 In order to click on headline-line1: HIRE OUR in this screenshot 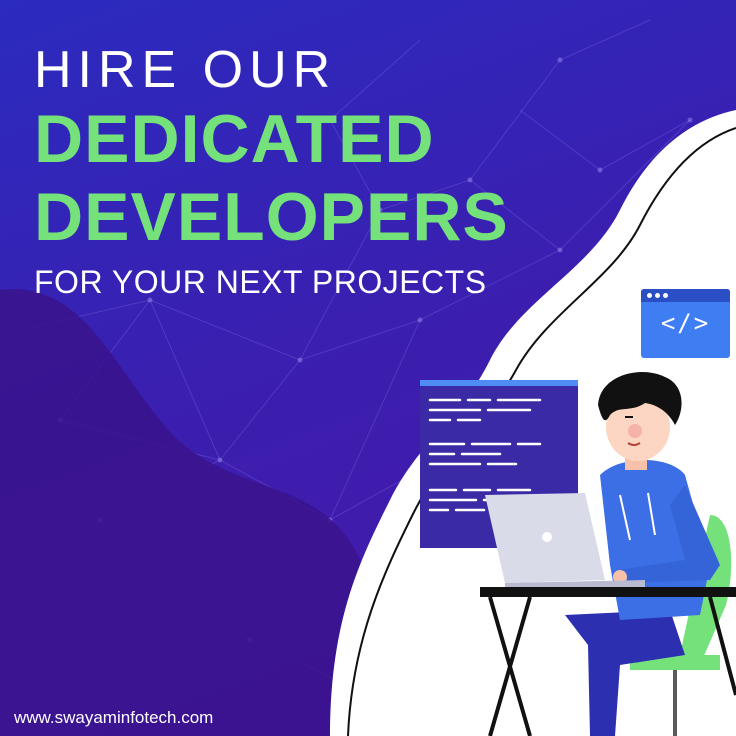, I will do `click(185, 70)`.